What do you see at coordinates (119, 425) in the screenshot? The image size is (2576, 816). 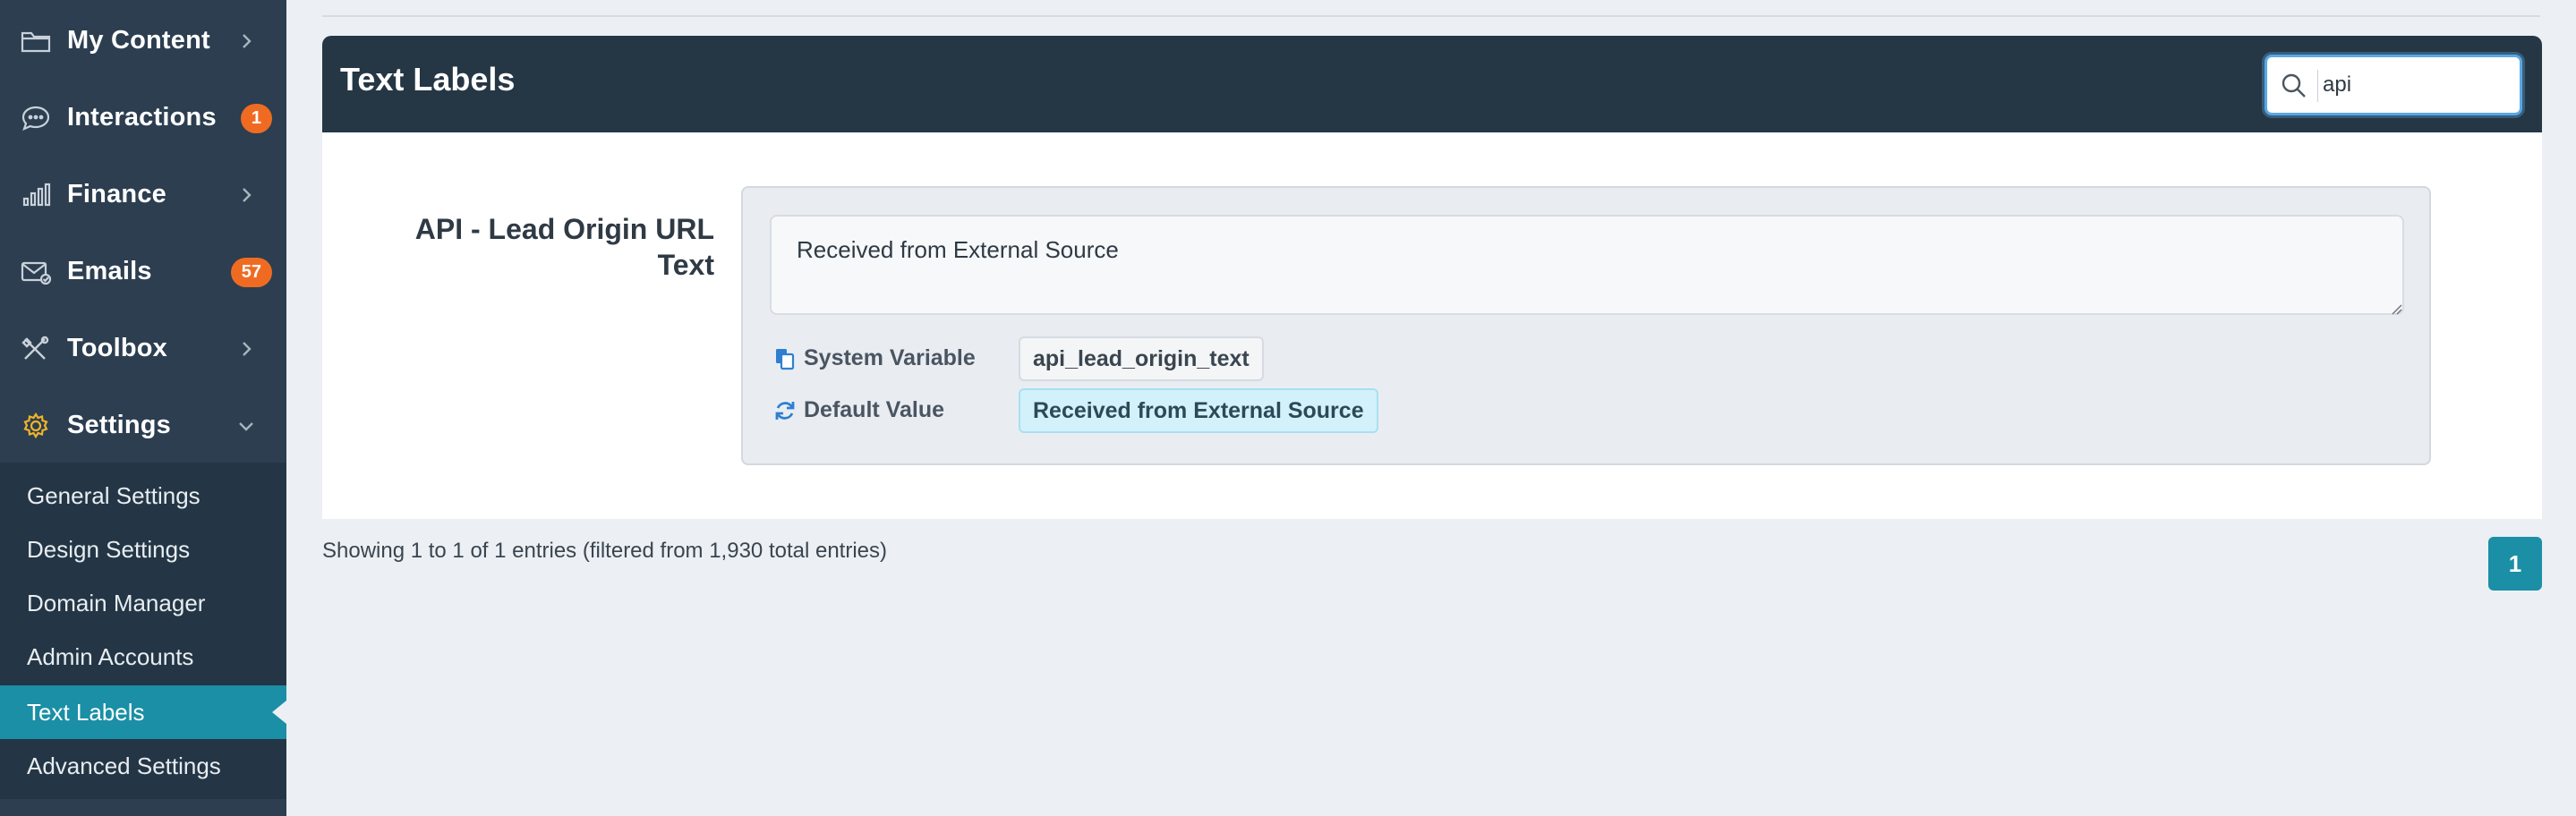 I see `sidebar-item-label: Settings` at bounding box center [119, 425].